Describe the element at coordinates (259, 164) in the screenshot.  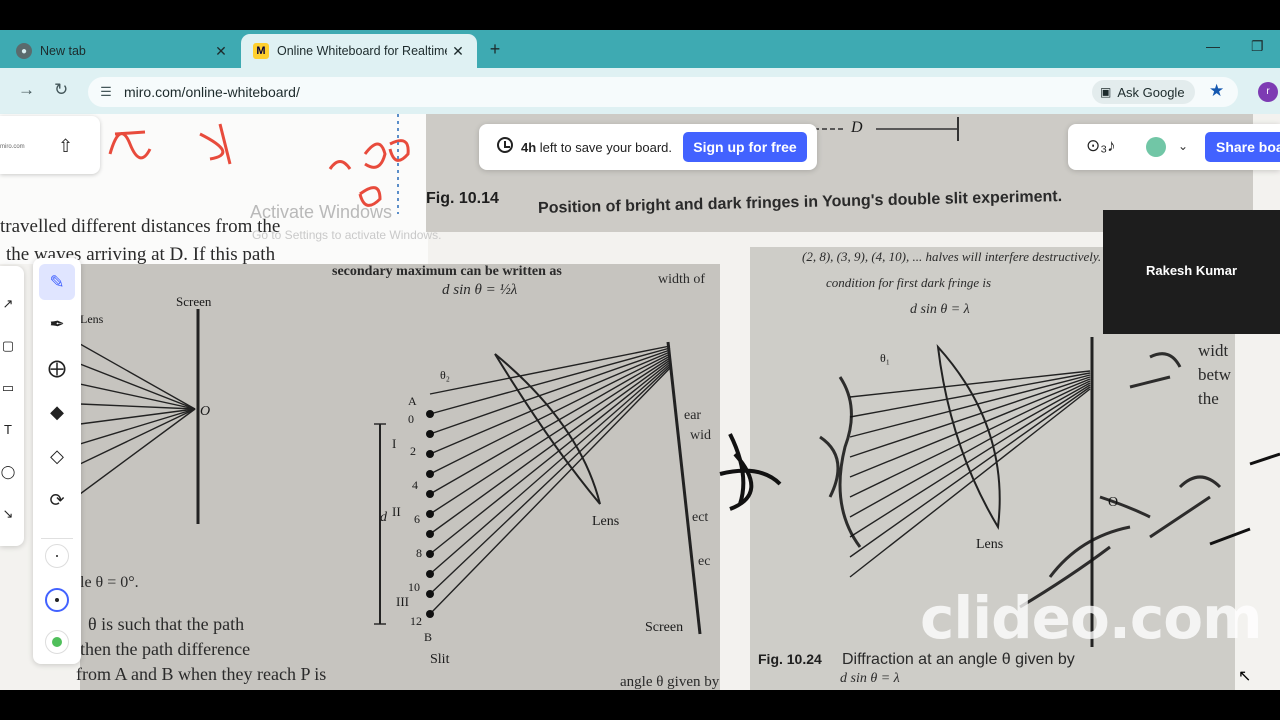
I see `handwriting-red` at that location.